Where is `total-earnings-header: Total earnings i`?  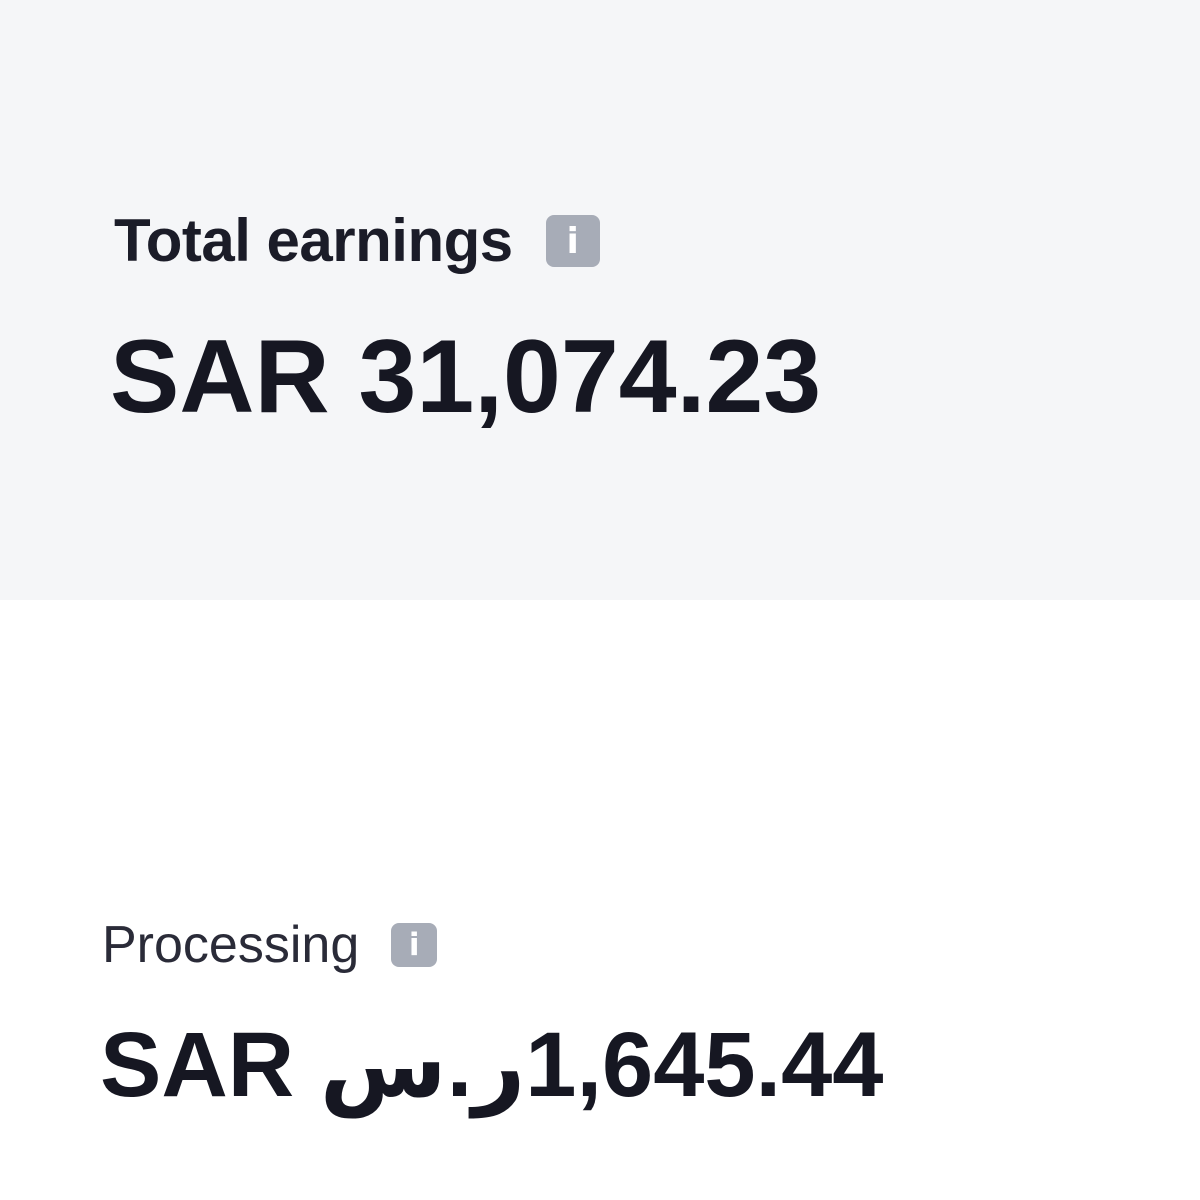 total-earnings-header: Total earnings i is located at coordinates (357, 241).